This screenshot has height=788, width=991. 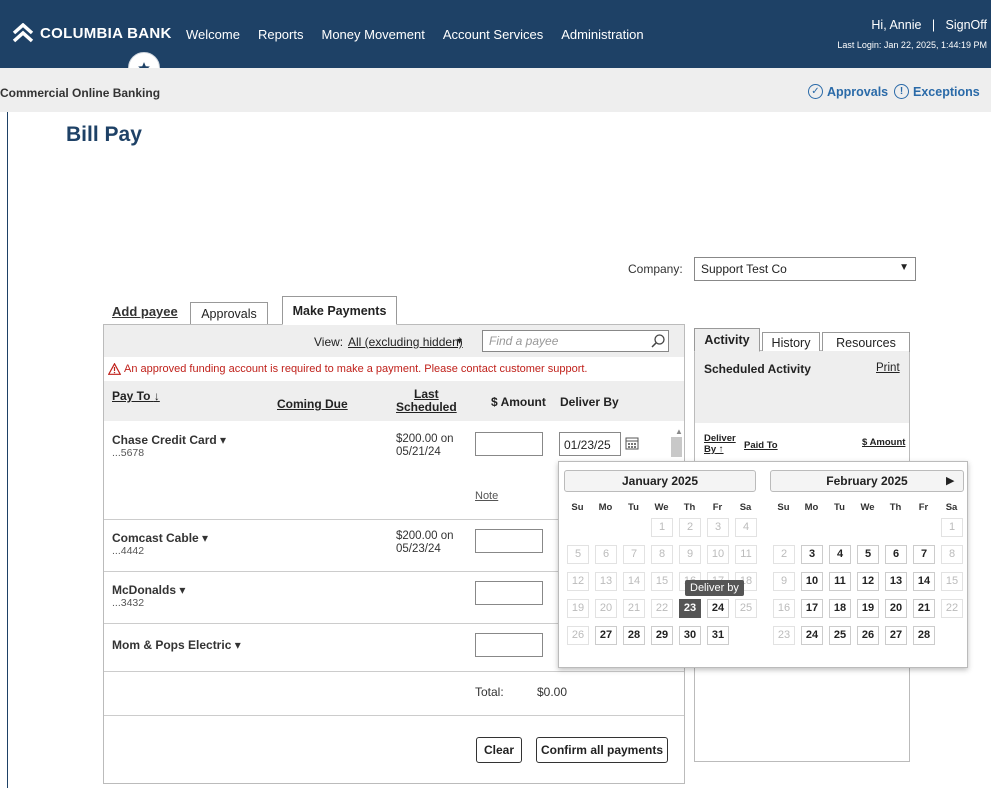 I want to click on calendar-day: 31, so click(x=718, y=635).